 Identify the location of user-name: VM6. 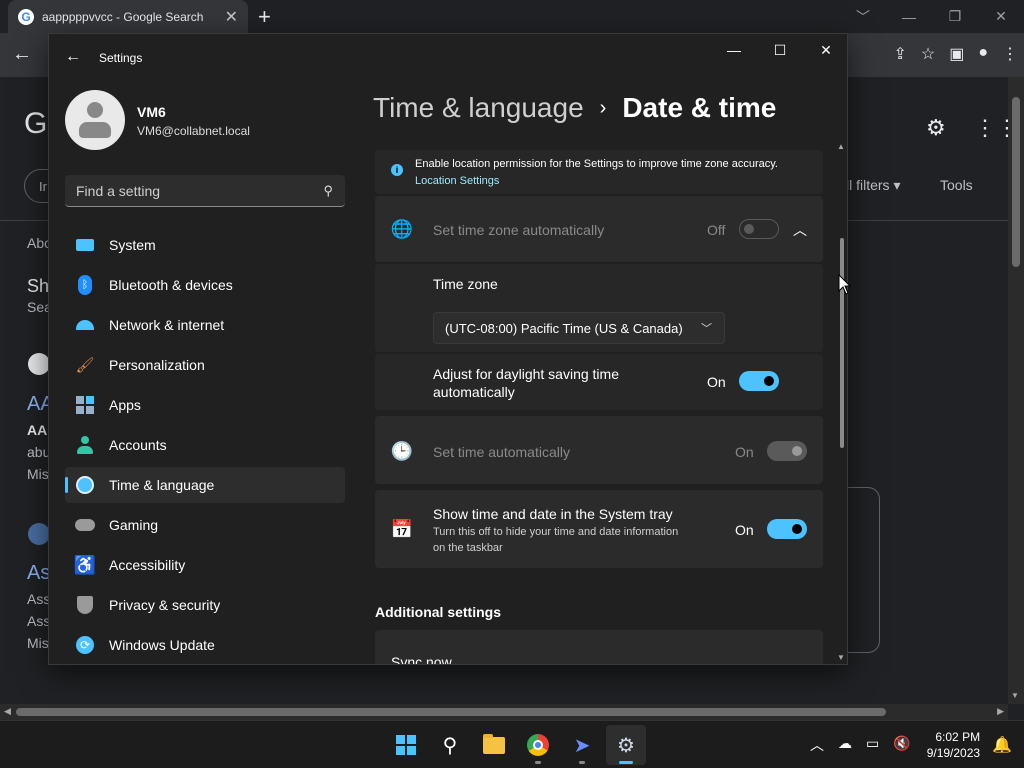
(151, 112).